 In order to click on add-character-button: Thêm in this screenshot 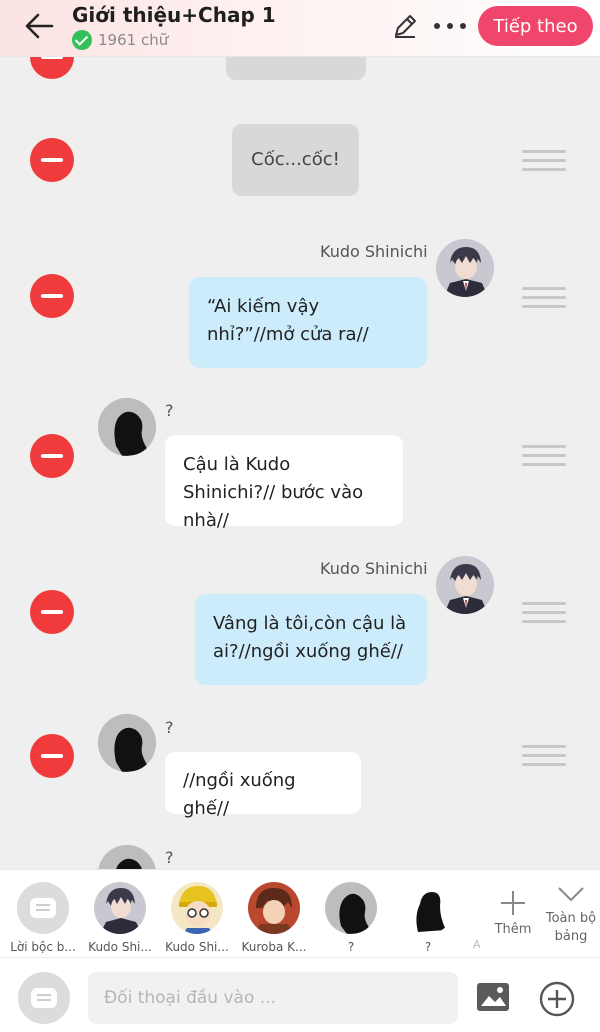, I will do `click(513, 912)`.